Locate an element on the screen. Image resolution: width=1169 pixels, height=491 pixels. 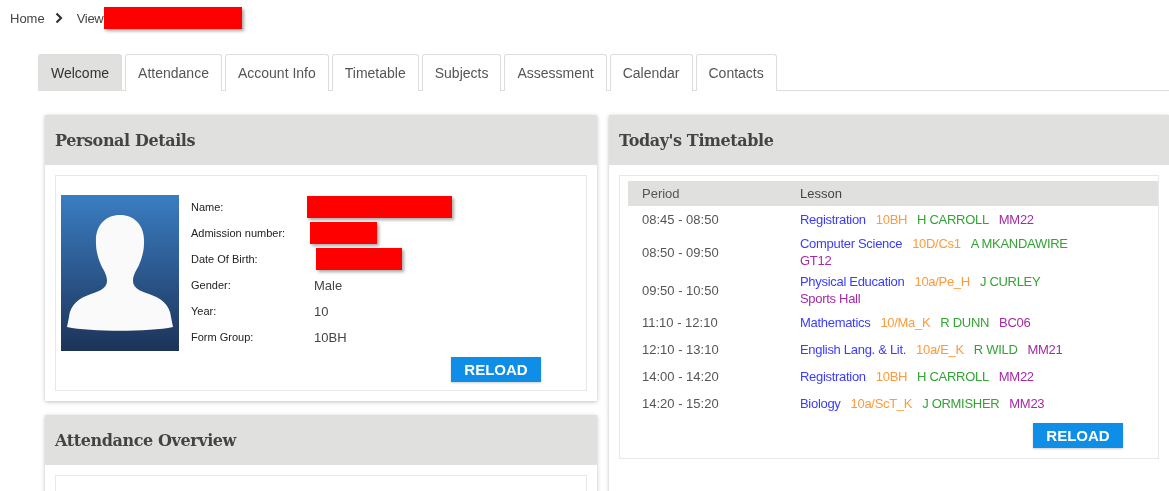
lesson-detail: J ORMISHER is located at coordinates (961, 403).